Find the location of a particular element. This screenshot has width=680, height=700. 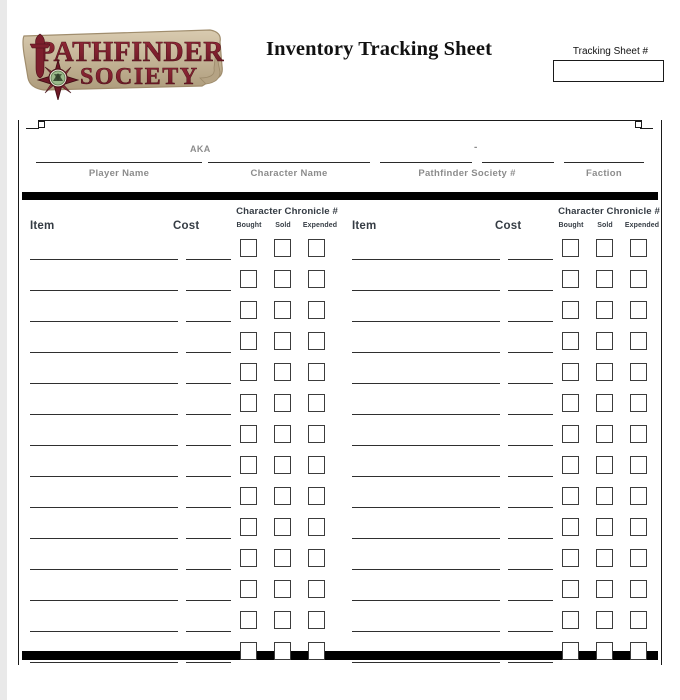

tracking-sheet-number-input is located at coordinates (608, 71).